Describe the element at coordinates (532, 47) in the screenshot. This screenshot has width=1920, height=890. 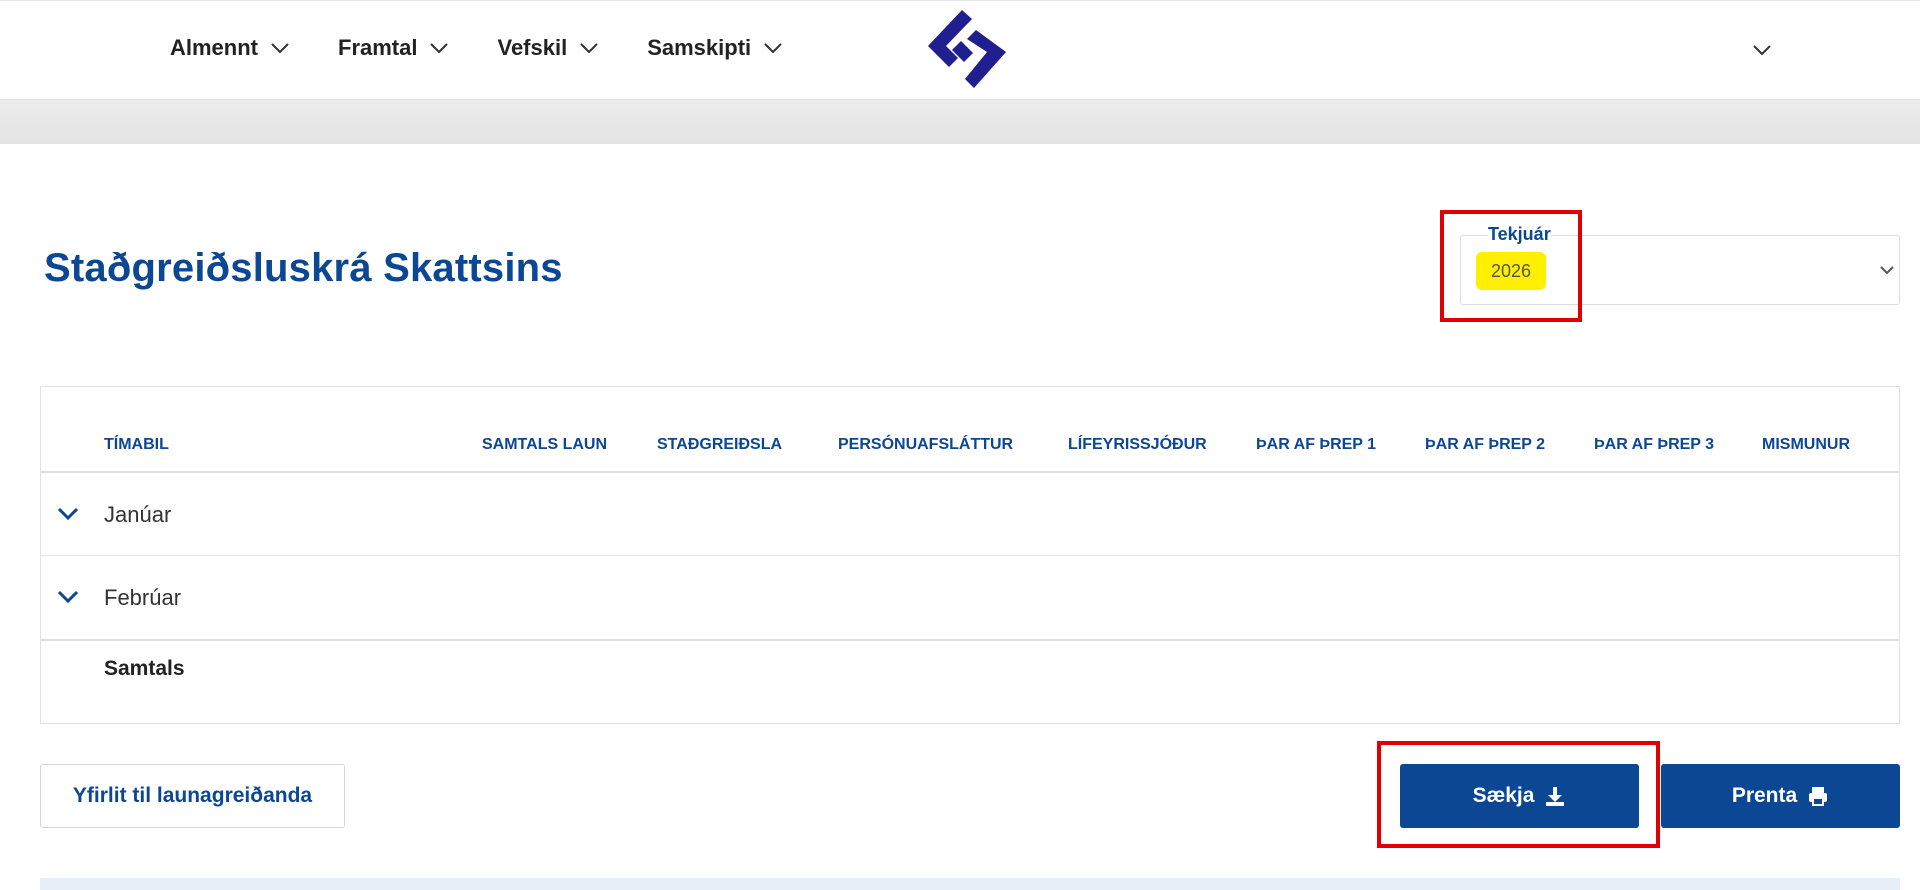
I see `nav-item-label: Vefskil` at that location.